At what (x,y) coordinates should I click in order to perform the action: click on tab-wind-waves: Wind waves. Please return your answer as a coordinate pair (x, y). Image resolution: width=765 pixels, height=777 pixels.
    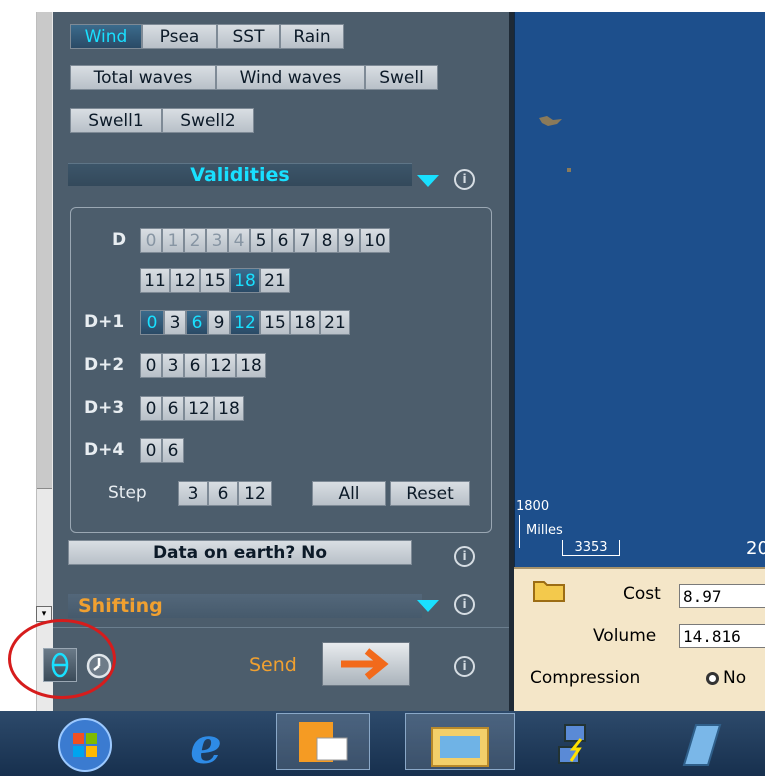
    Looking at the image, I should click on (290, 77).